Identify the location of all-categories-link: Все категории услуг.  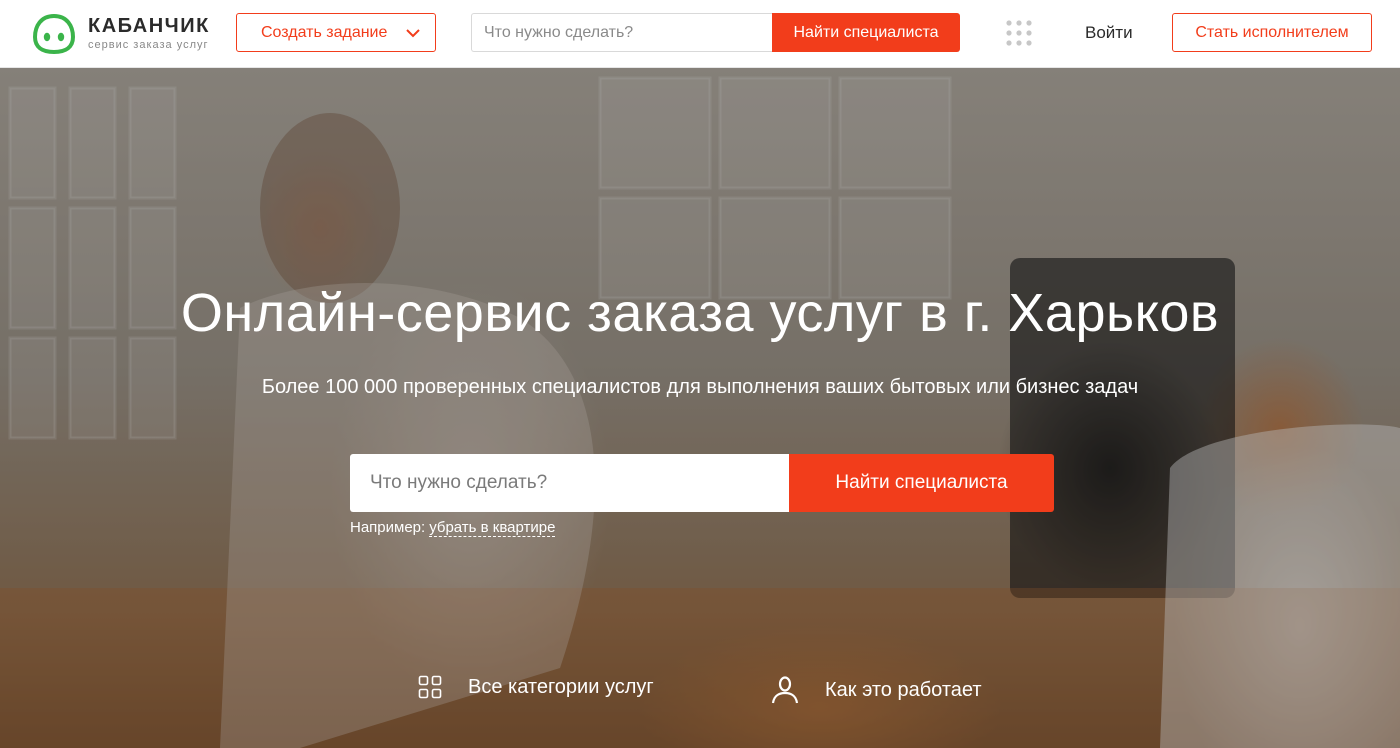
(536, 687).